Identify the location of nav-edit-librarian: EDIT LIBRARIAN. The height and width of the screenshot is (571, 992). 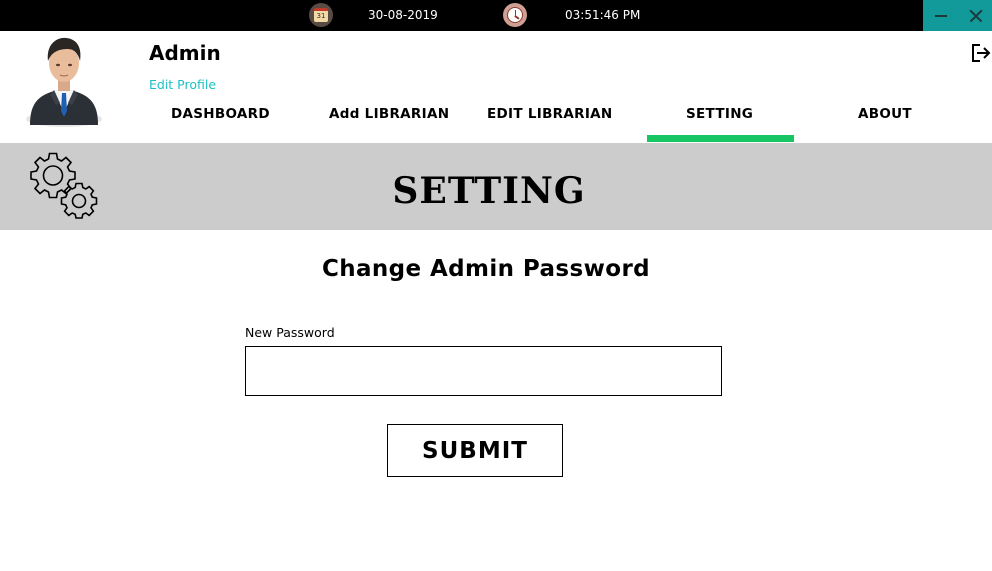
(549, 114).